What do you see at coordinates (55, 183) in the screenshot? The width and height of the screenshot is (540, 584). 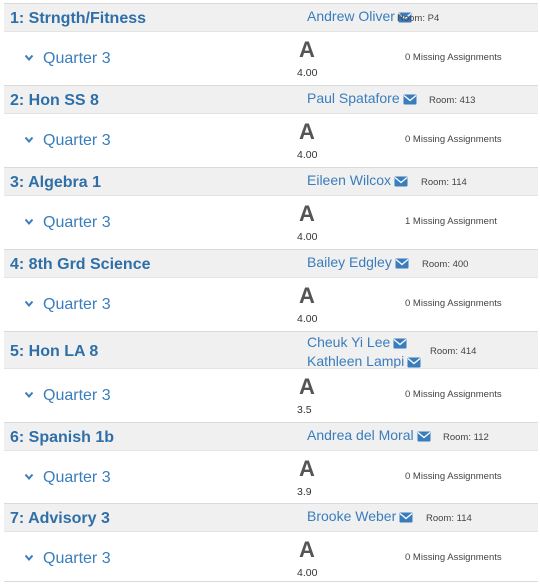 I see `course-title: 3: Algebra 1` at bounding box center [55, 183].